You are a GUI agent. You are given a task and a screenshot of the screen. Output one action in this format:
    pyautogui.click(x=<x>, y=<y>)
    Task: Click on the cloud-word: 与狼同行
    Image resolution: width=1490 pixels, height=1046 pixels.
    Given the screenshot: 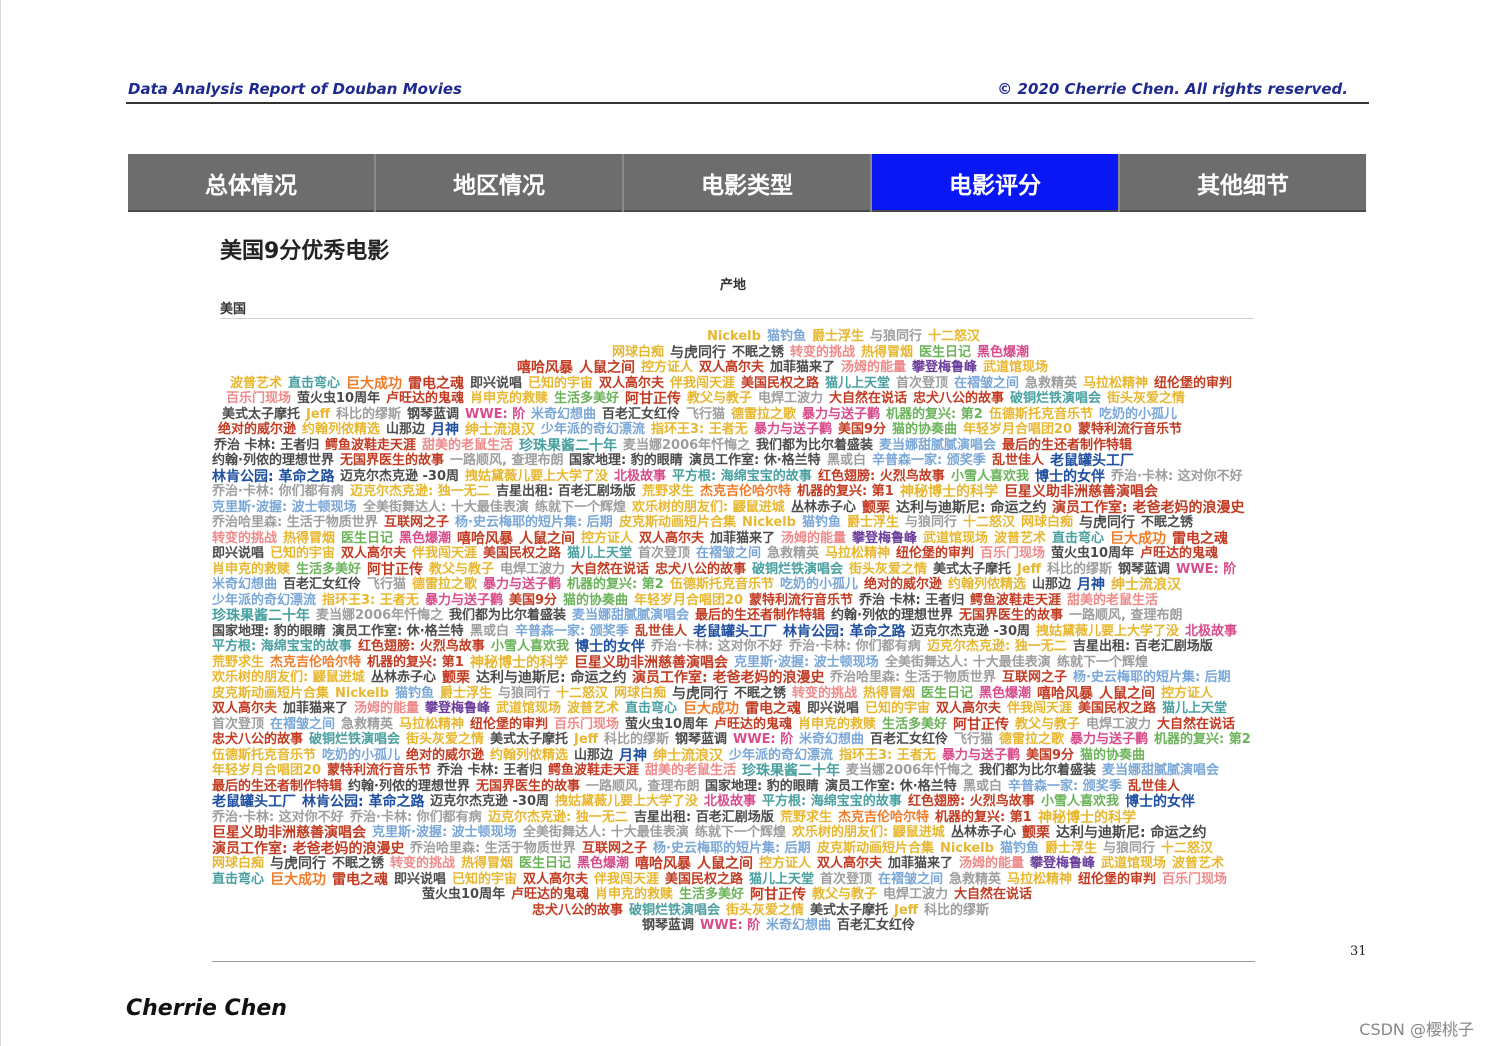 What is the action you would take?
    pyautogui.click(x=931, y=522)
    